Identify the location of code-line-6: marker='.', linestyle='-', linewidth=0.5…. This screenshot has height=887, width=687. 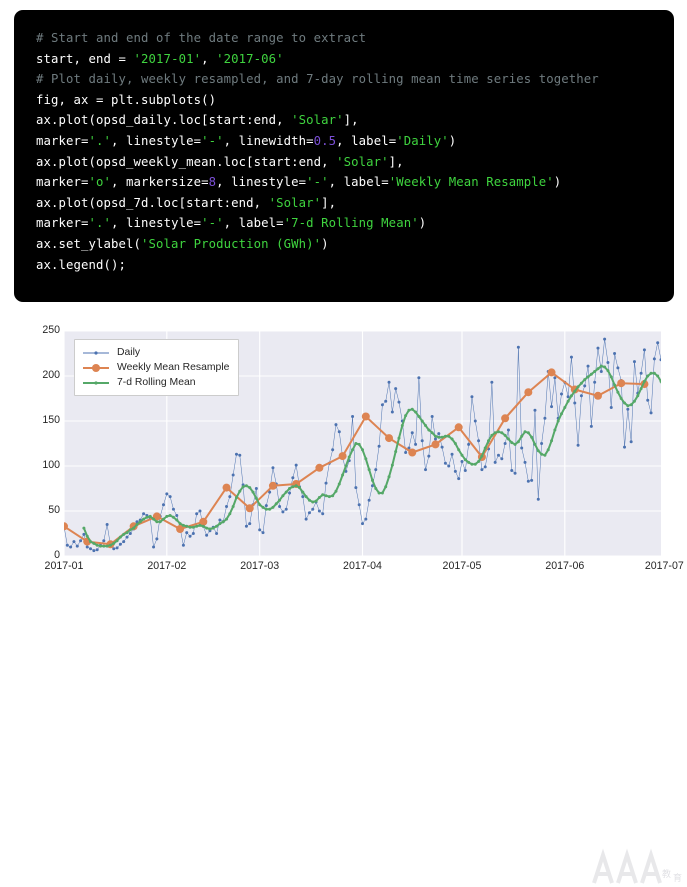
(355, 141).